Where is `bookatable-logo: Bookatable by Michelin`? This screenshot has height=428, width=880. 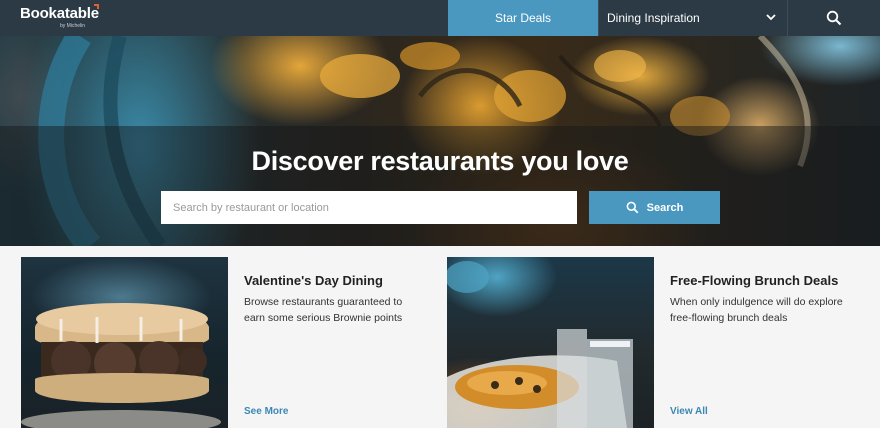
bookatable-logo: Bookatable by Michelin is located at coordinates (59, 16).